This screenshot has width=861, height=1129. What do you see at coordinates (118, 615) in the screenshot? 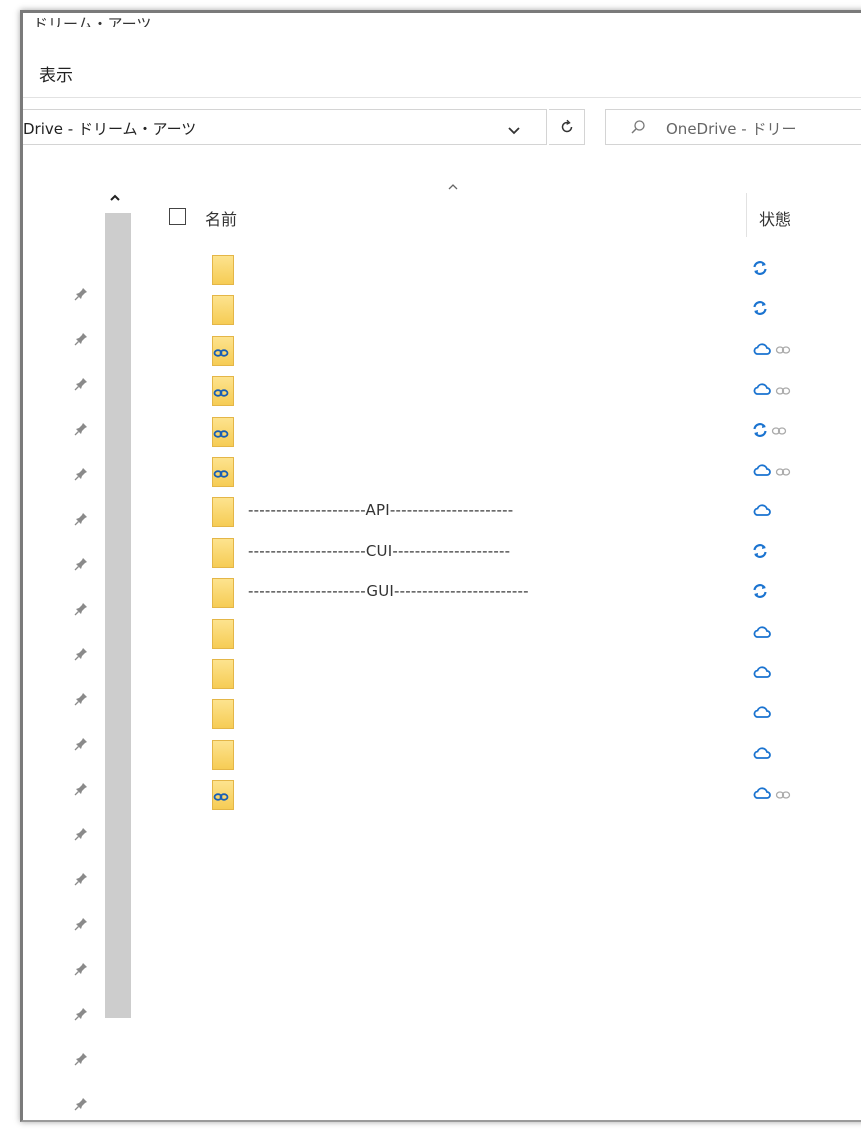
I see `scrollbar-thumb` at bounding box center [118, 615].